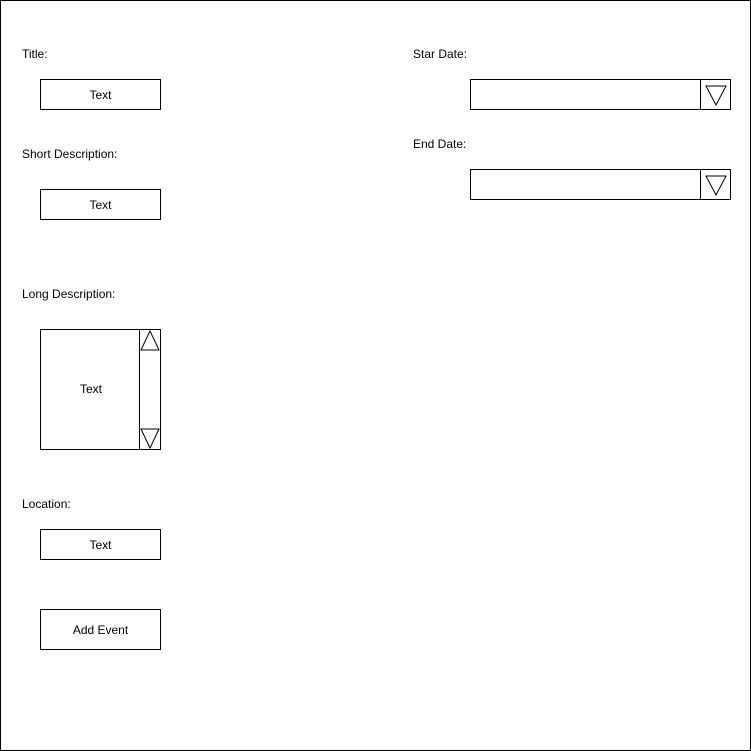 This screenshot has width=751, height=751. What do you see at coordinates (600, 184) in the screenshot?
I see `end-date-dropdown` at bounding box center [600, 184].